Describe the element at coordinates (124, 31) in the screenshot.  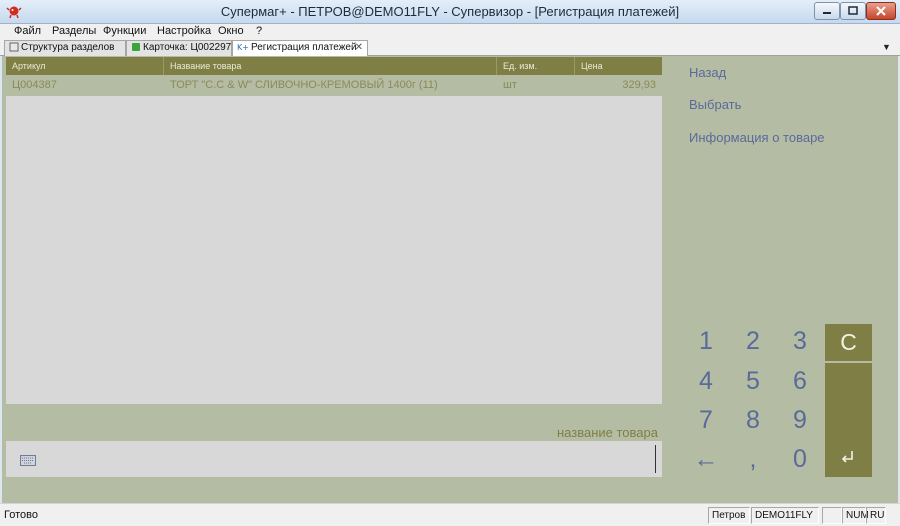
I see `menu-functions: Функции` at that location.